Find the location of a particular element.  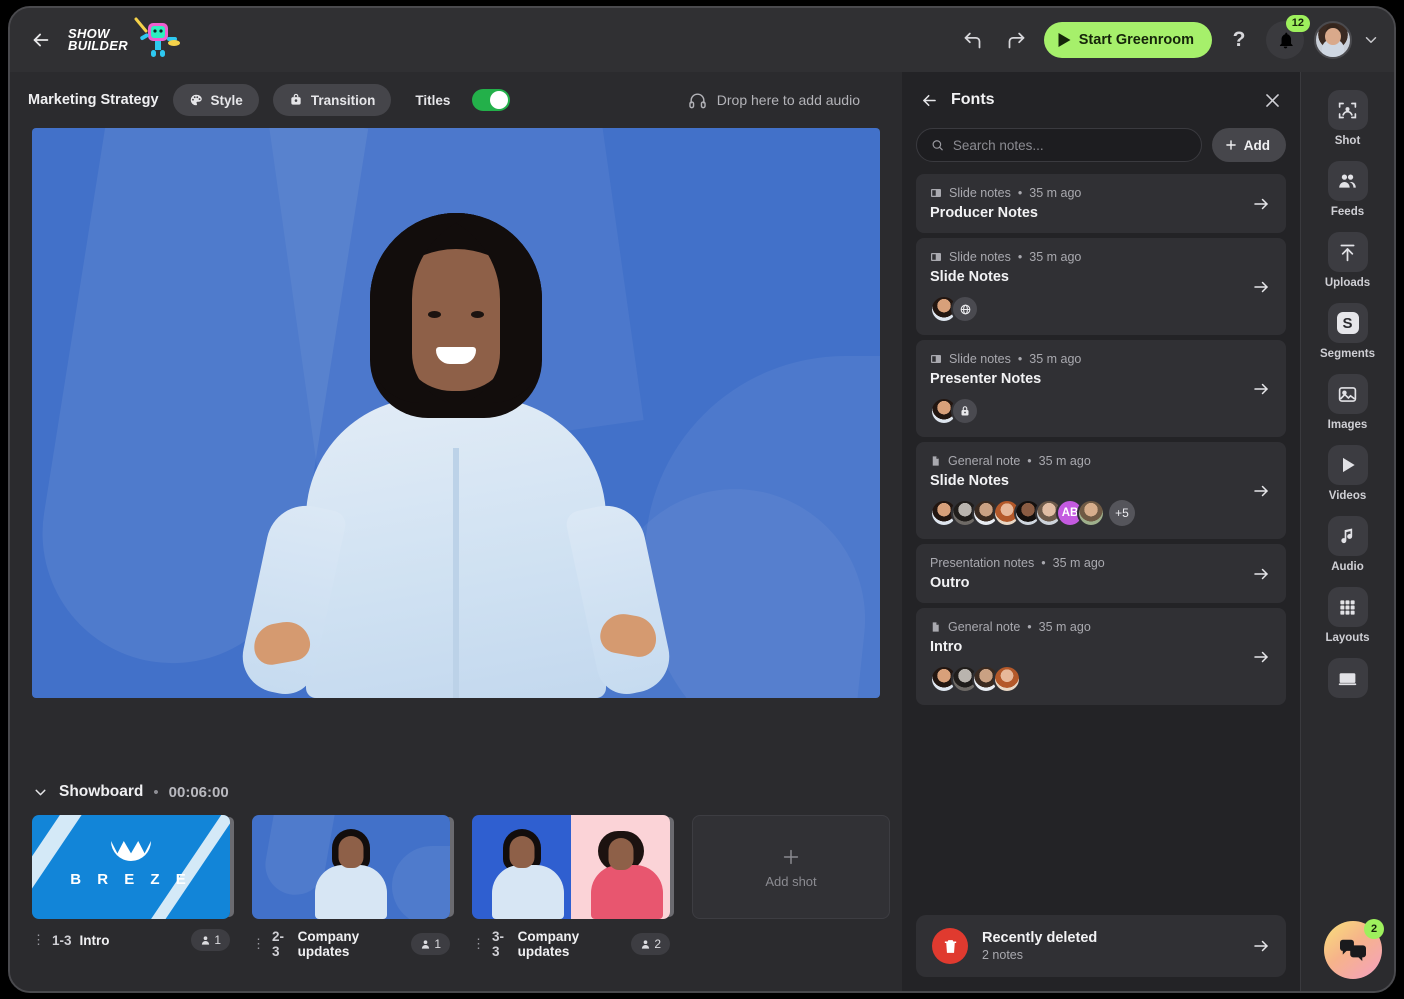

rail-item-images: Images is located at coordinates (1348, 402).